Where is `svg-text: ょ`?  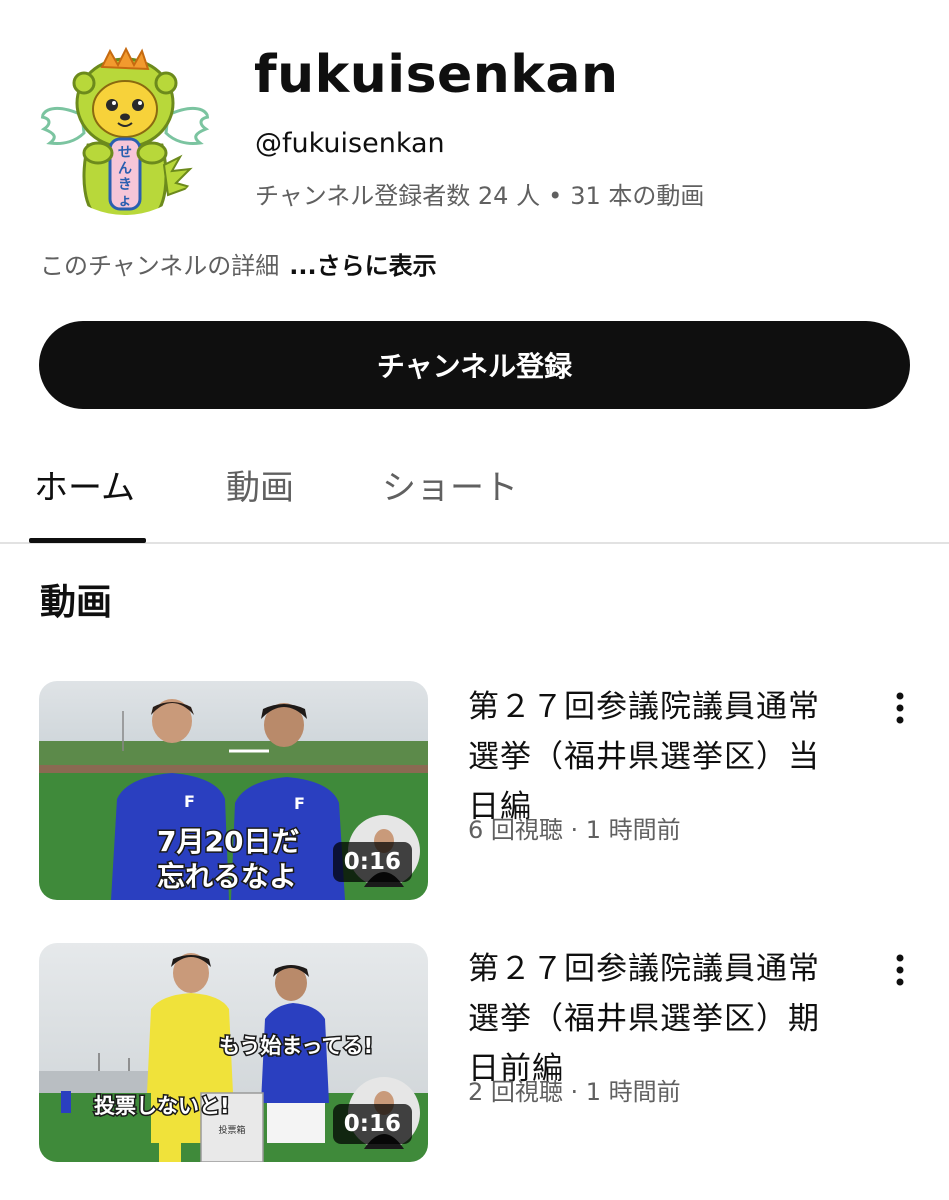
svg-text: ょ is located at coordinates (125, 201).